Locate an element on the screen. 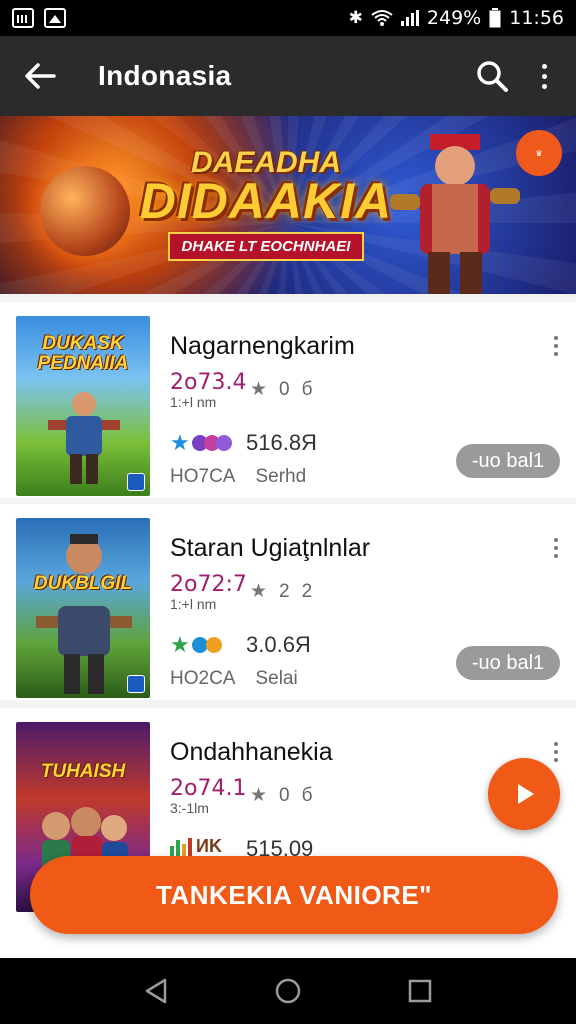  search-icon is located at coordinates (492, 76).